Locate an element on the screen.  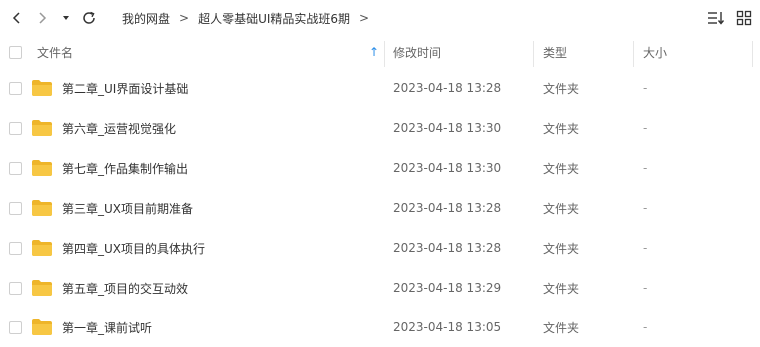
history-dropdown-button is located at coordinates (66, 18).